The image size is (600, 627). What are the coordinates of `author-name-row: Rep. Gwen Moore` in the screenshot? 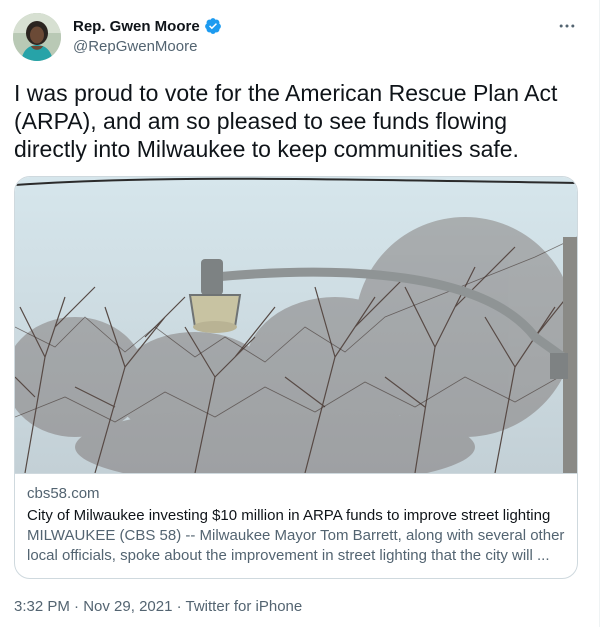 It's located at (147, 26).